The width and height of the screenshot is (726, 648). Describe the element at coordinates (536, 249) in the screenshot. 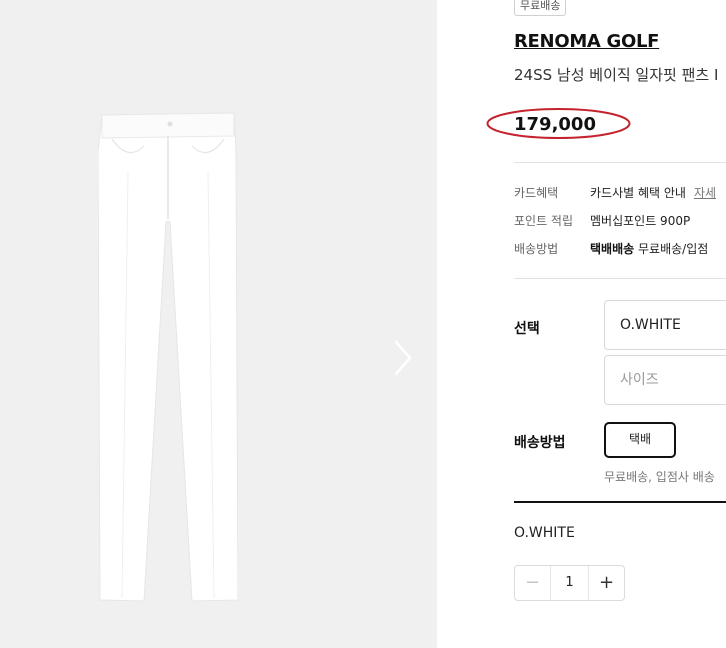

I see `shipping-method-label: 배송방법` at that location.